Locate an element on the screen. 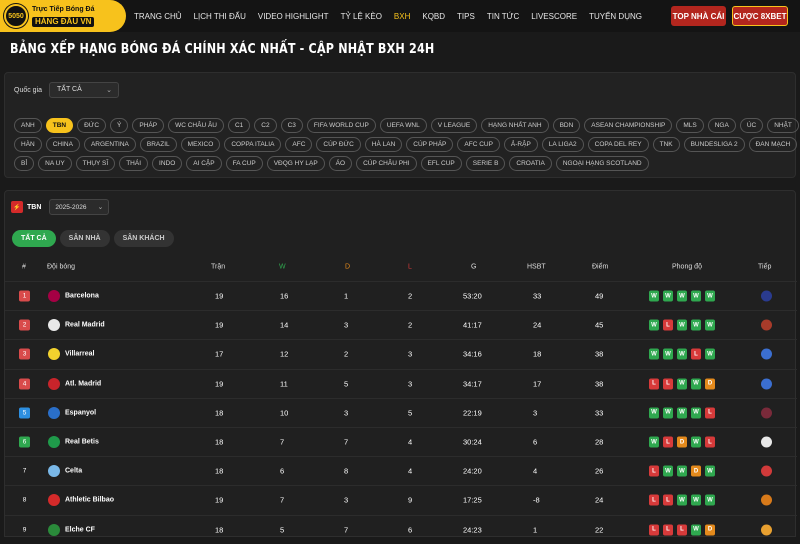 This screenshot has height=544, width=800. cuoc-8xbet-button: CƯỢC 8XBET is located at coordinates (760, 16).